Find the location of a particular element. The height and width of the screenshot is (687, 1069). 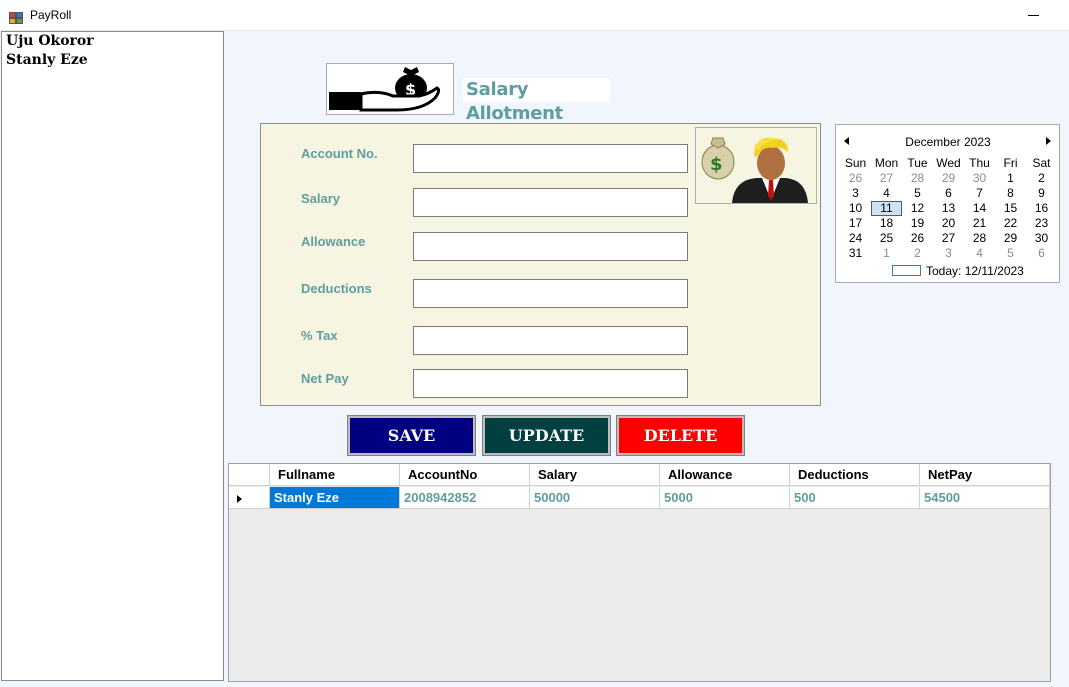

minimize-icon is located at coordinates (1033, 15).